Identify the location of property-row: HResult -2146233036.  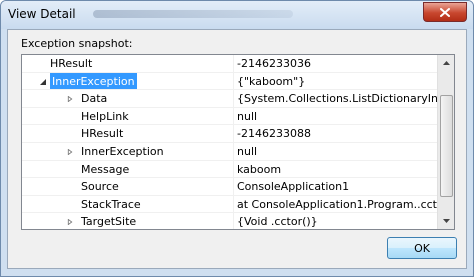
(231, 64).